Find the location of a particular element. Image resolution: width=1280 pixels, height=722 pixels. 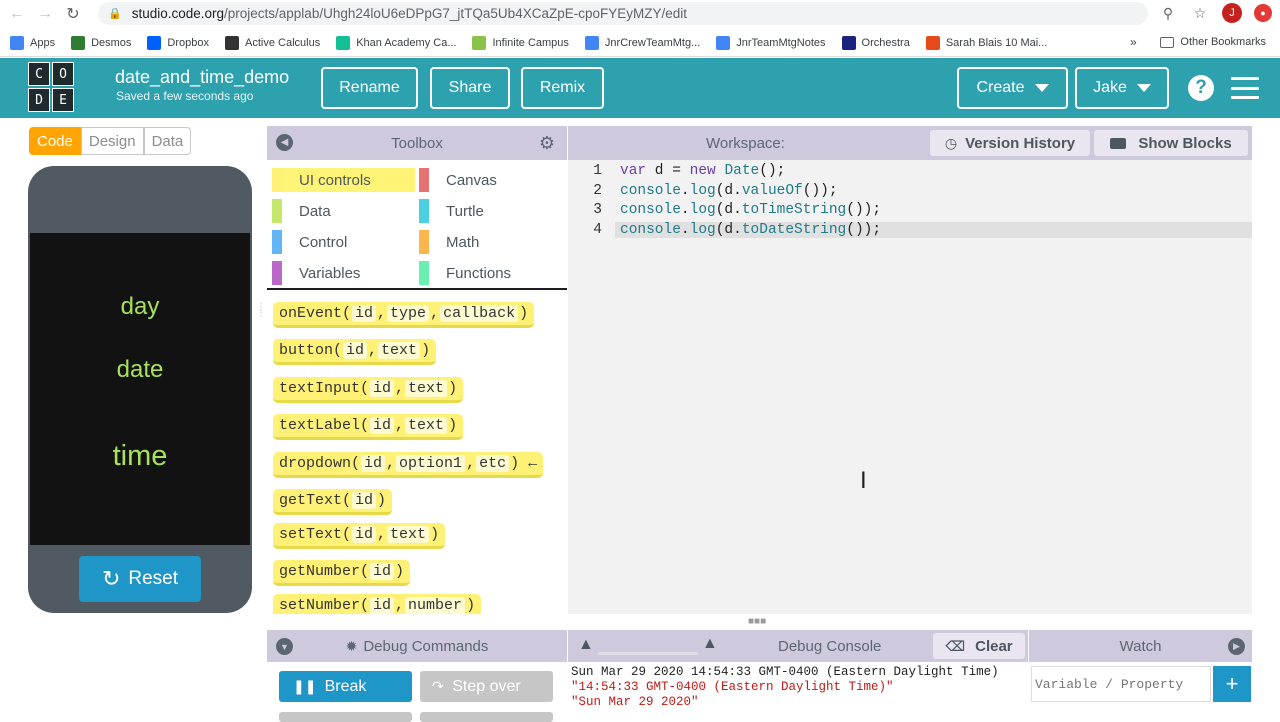

code-block: setText(id, text) is located at coordinates (359, 536).